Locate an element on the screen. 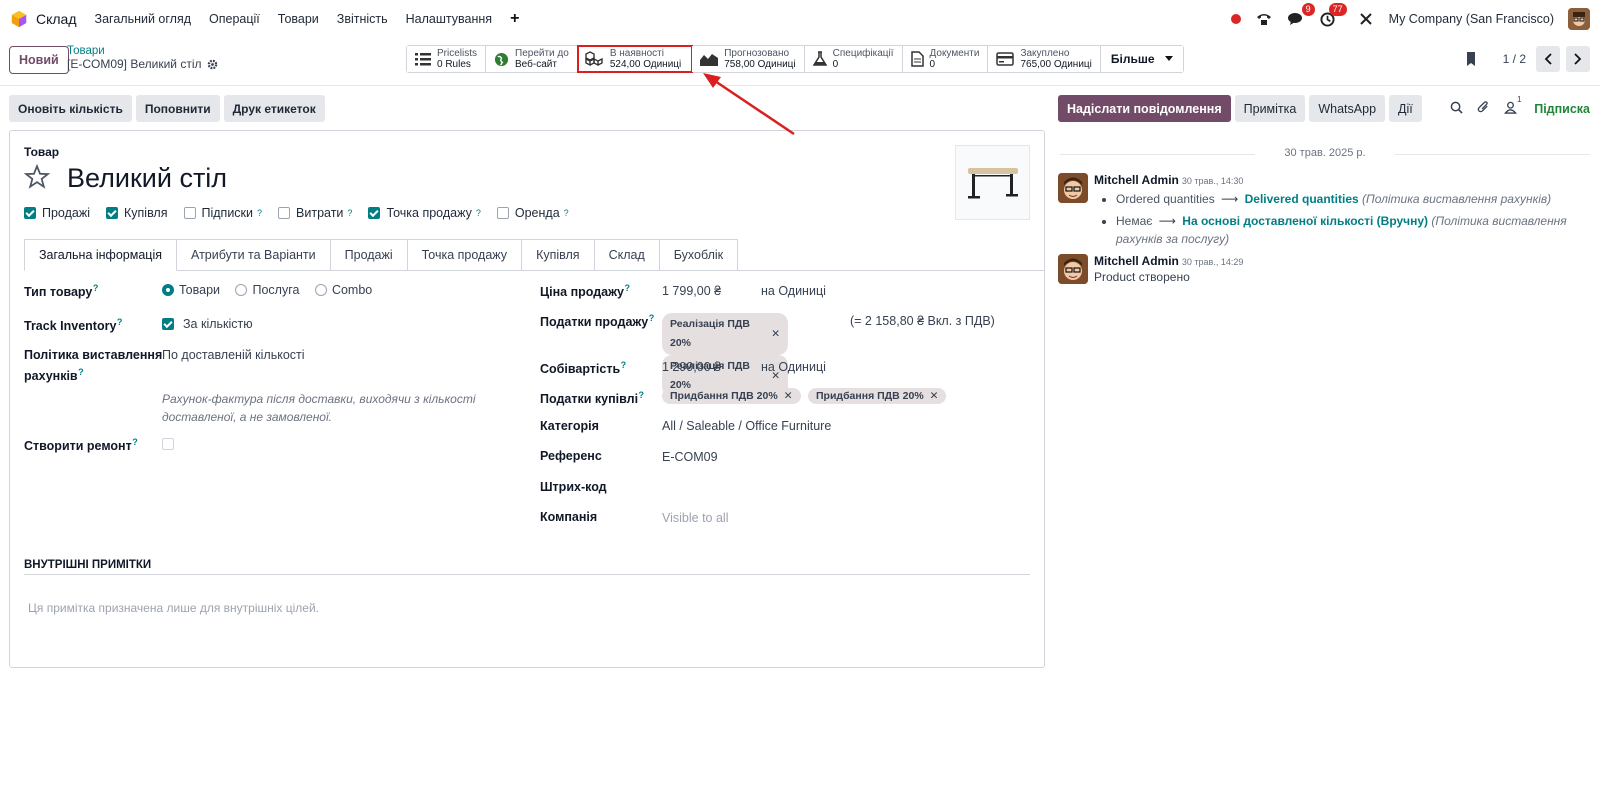 This screenshot has width=1600, height=791. more-dropdown-button: Більше is located at coordinates (1141, 59).